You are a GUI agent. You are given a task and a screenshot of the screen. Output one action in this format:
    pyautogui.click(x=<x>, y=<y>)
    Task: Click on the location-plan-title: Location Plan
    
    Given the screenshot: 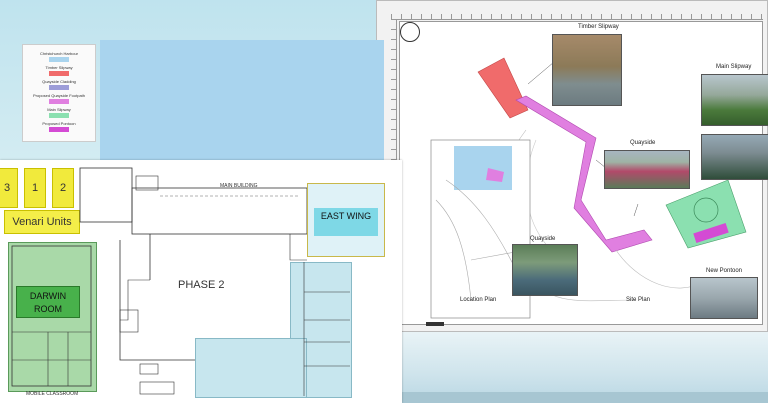 What is the action you would take?
    pyautogui.click(x=478, y=300)
    